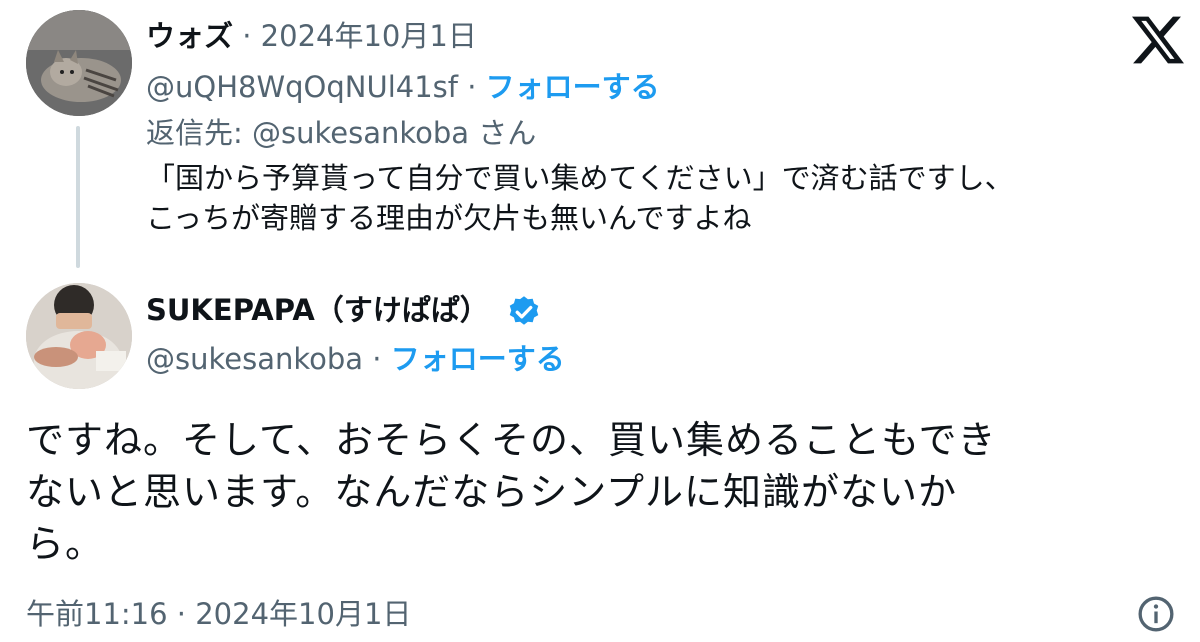  What do you see at coordinates (1156, 614) in the screenshot?
I see `info-icon` at bounding box center [1156, 614].